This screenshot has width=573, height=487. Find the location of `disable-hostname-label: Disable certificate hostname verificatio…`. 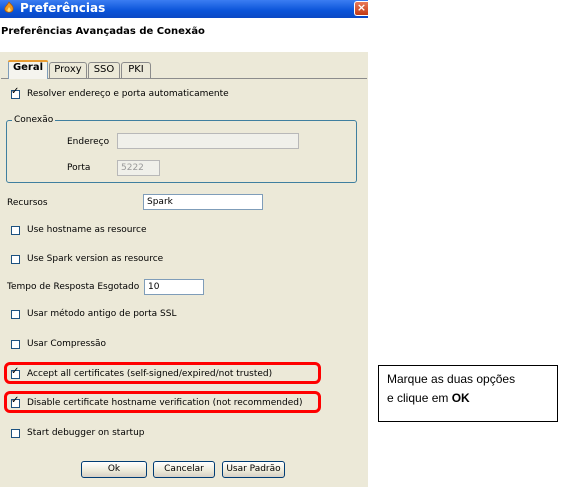

disable-hostname-label: Disable certificate hostname verificatio… is located at coordinates (165, 403).